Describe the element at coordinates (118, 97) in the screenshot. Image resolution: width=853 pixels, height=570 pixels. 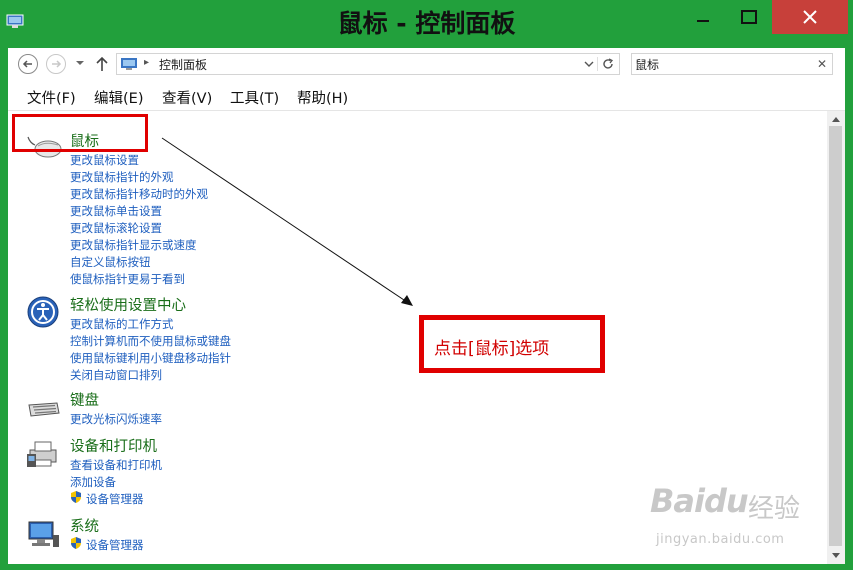
I see `menu-edit: 编辑(E)` at that location.